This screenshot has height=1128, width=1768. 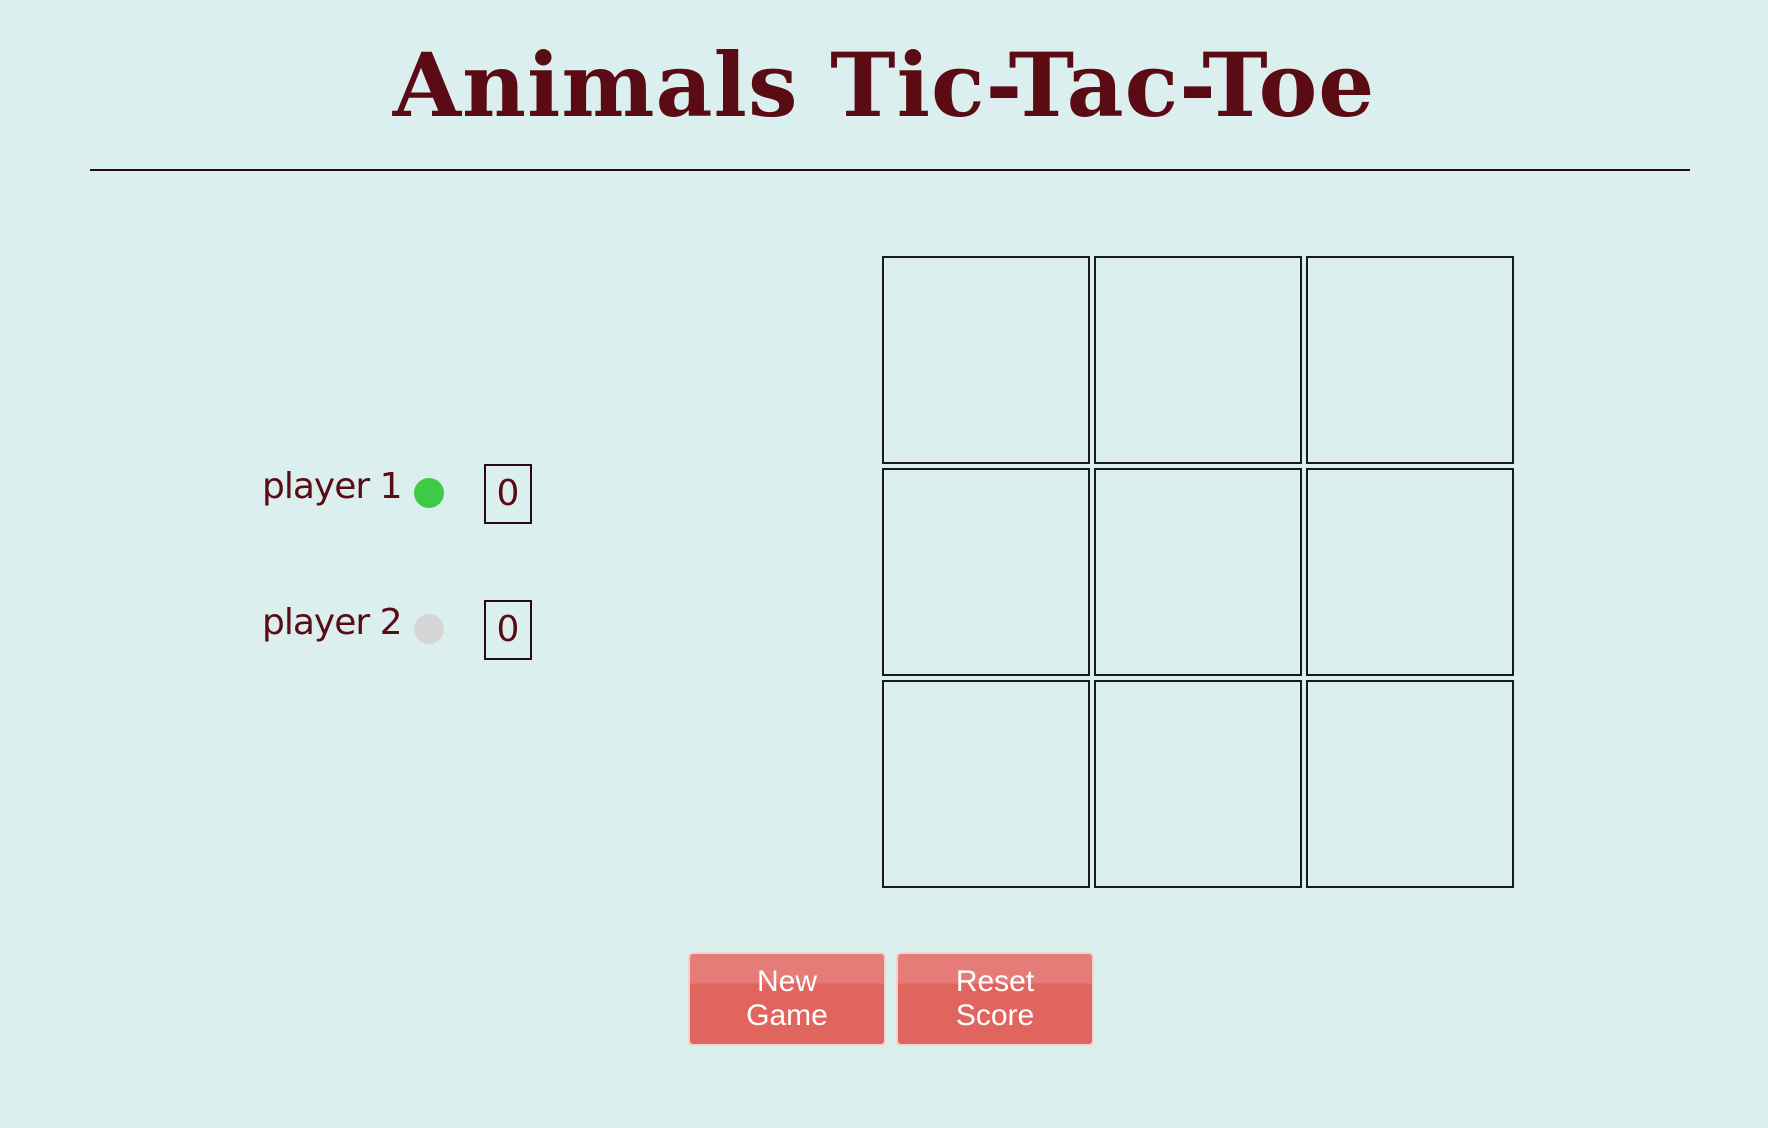 I want to click on page-title: Animals Tic-Tac-Toe, so click(x=884, y=85).